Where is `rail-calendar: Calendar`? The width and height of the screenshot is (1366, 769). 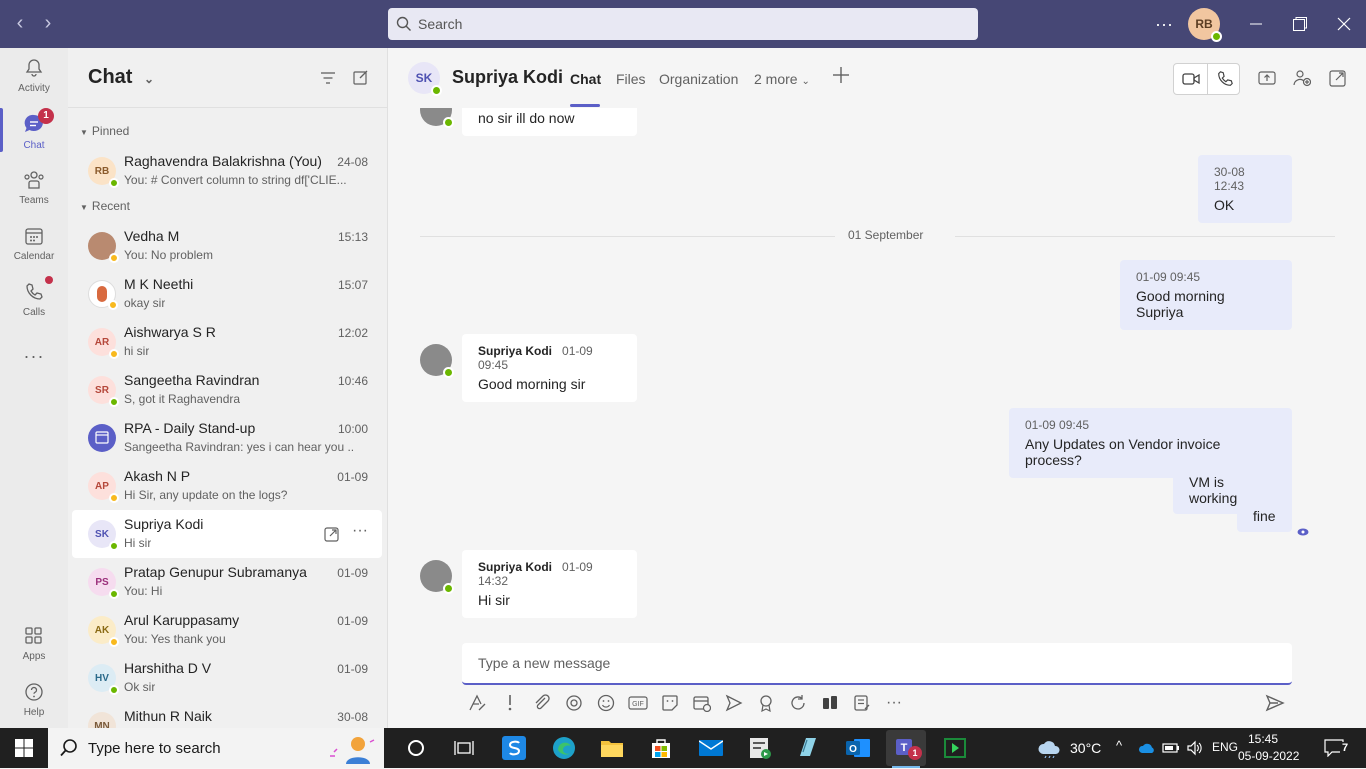
rail-calendar: Calendar is located at coordinates (34, 244).